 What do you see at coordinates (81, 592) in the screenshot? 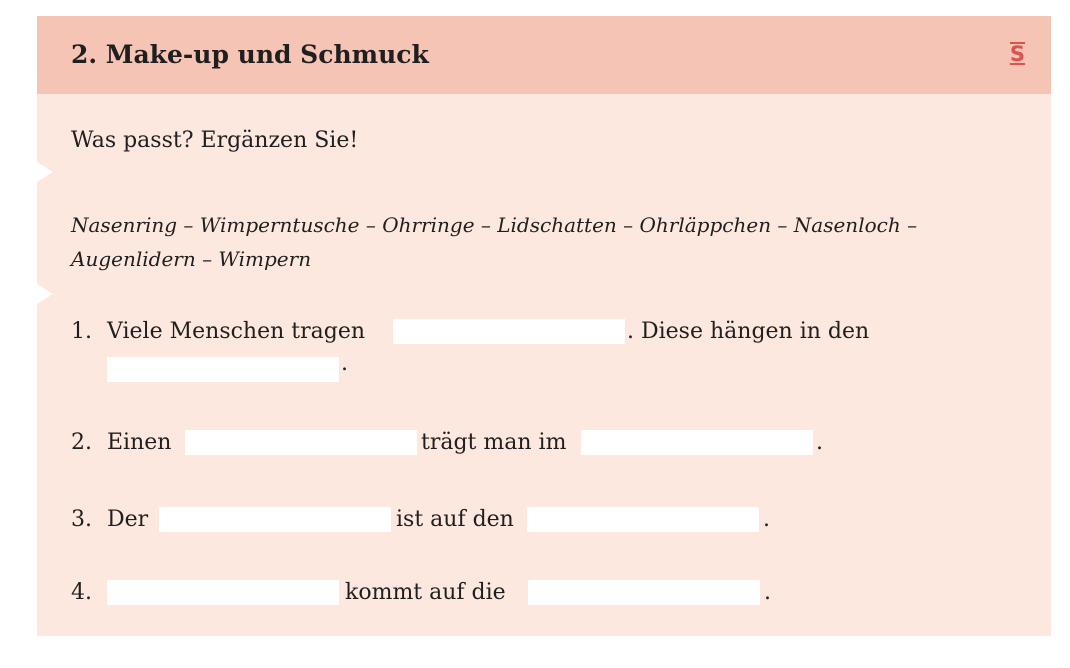
I see `sentence-number: 4.` at bounding box center [81, 592].